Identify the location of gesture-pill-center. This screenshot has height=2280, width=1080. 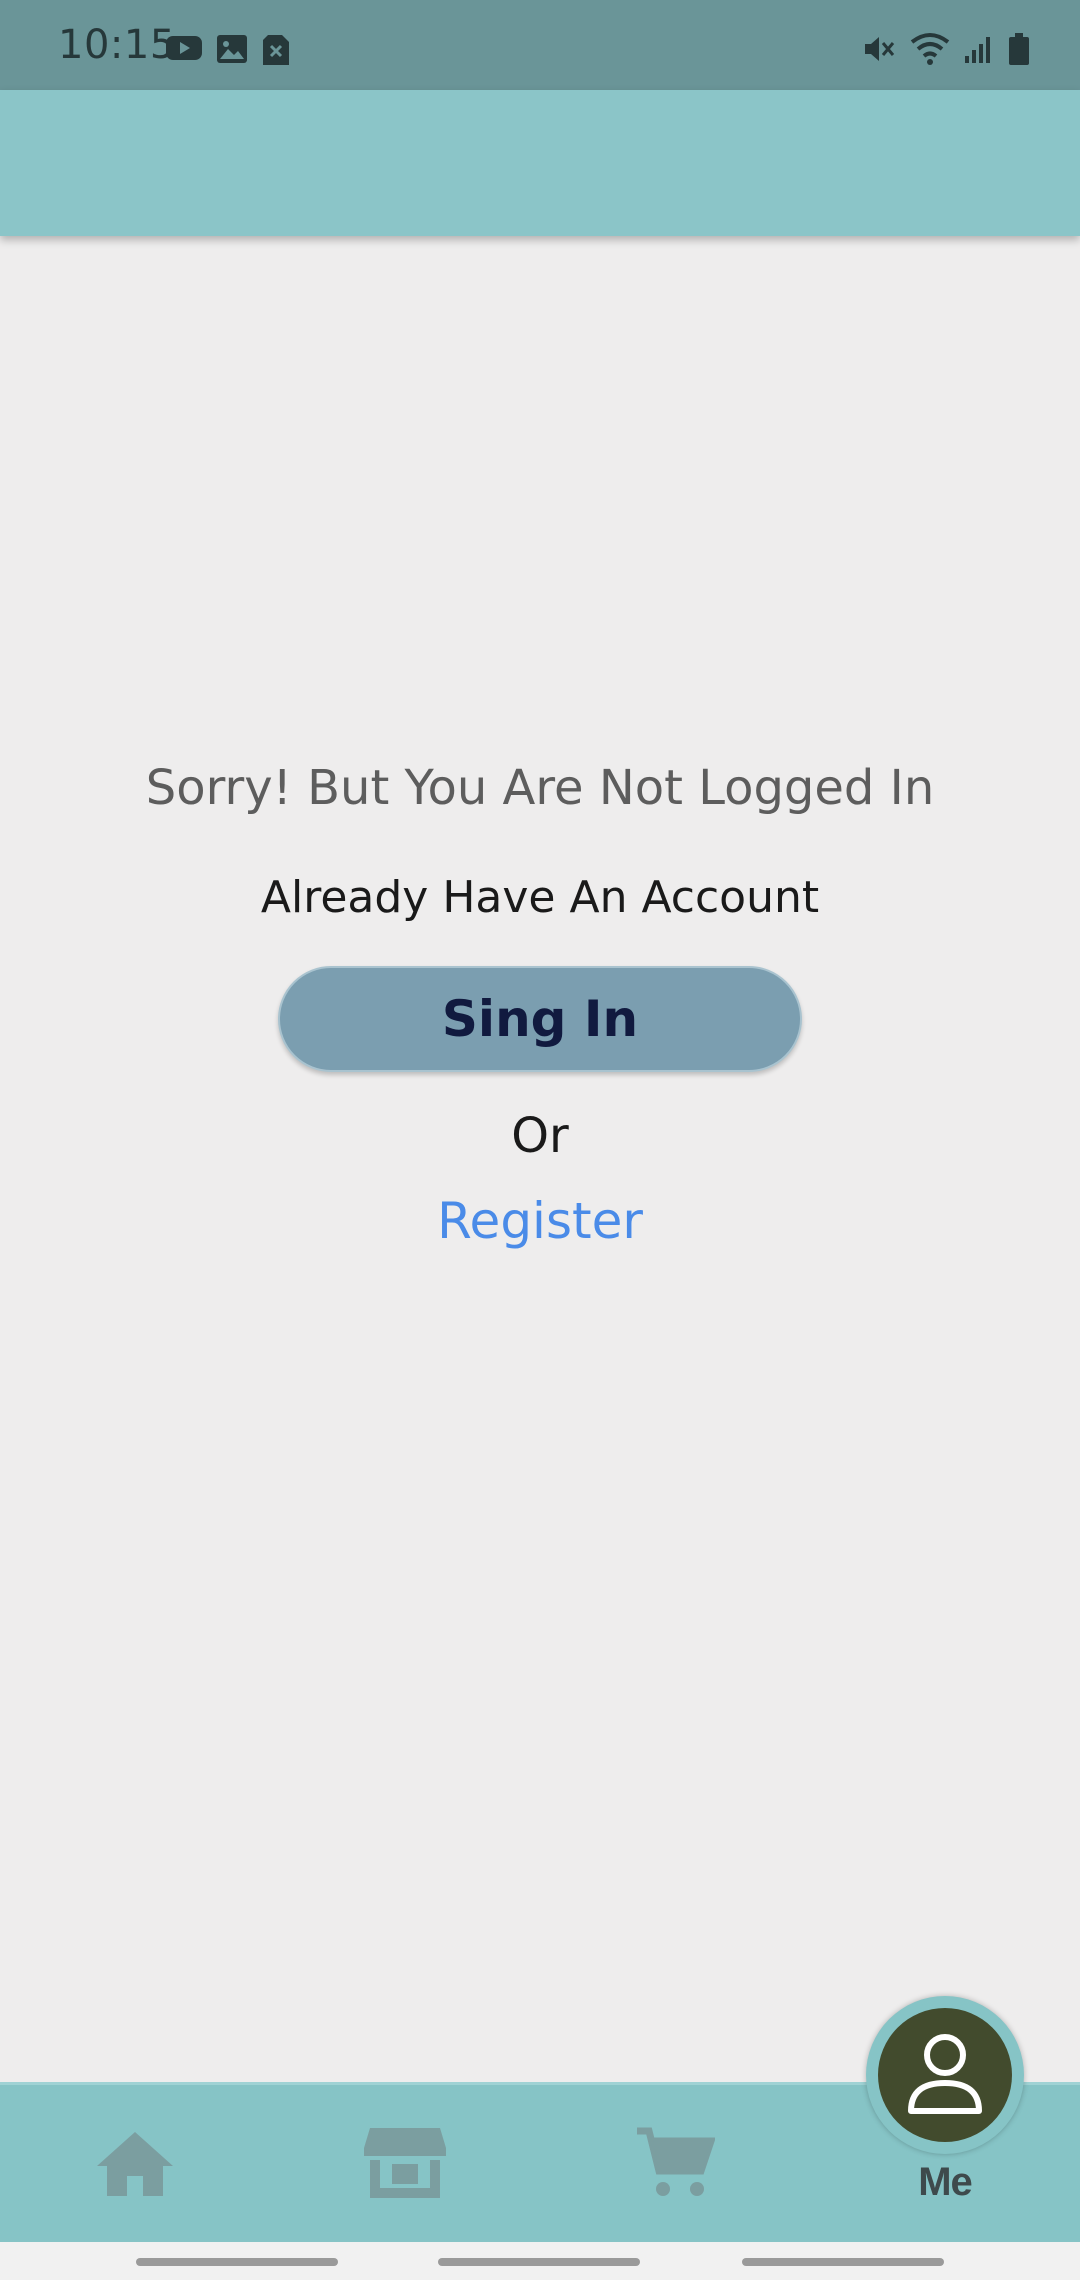
(539, 2262).